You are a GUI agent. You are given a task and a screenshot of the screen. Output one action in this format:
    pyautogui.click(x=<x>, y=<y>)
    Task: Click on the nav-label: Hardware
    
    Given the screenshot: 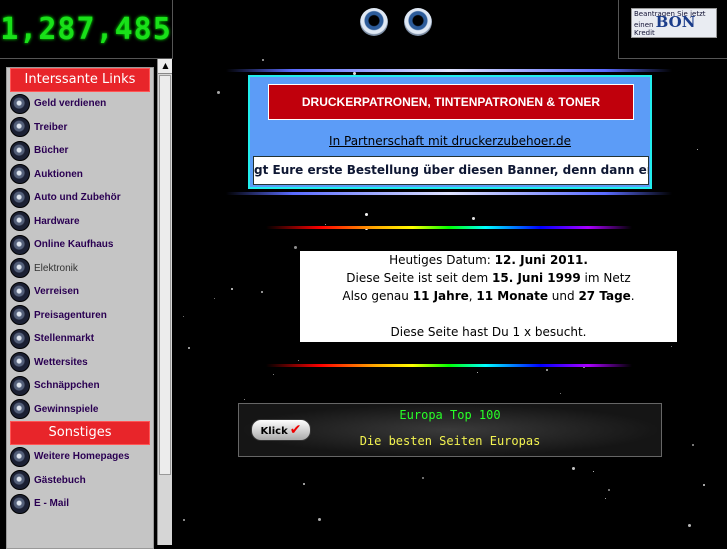 What is the action you would take?
    pyautogui.click(x=57, y=221)
    